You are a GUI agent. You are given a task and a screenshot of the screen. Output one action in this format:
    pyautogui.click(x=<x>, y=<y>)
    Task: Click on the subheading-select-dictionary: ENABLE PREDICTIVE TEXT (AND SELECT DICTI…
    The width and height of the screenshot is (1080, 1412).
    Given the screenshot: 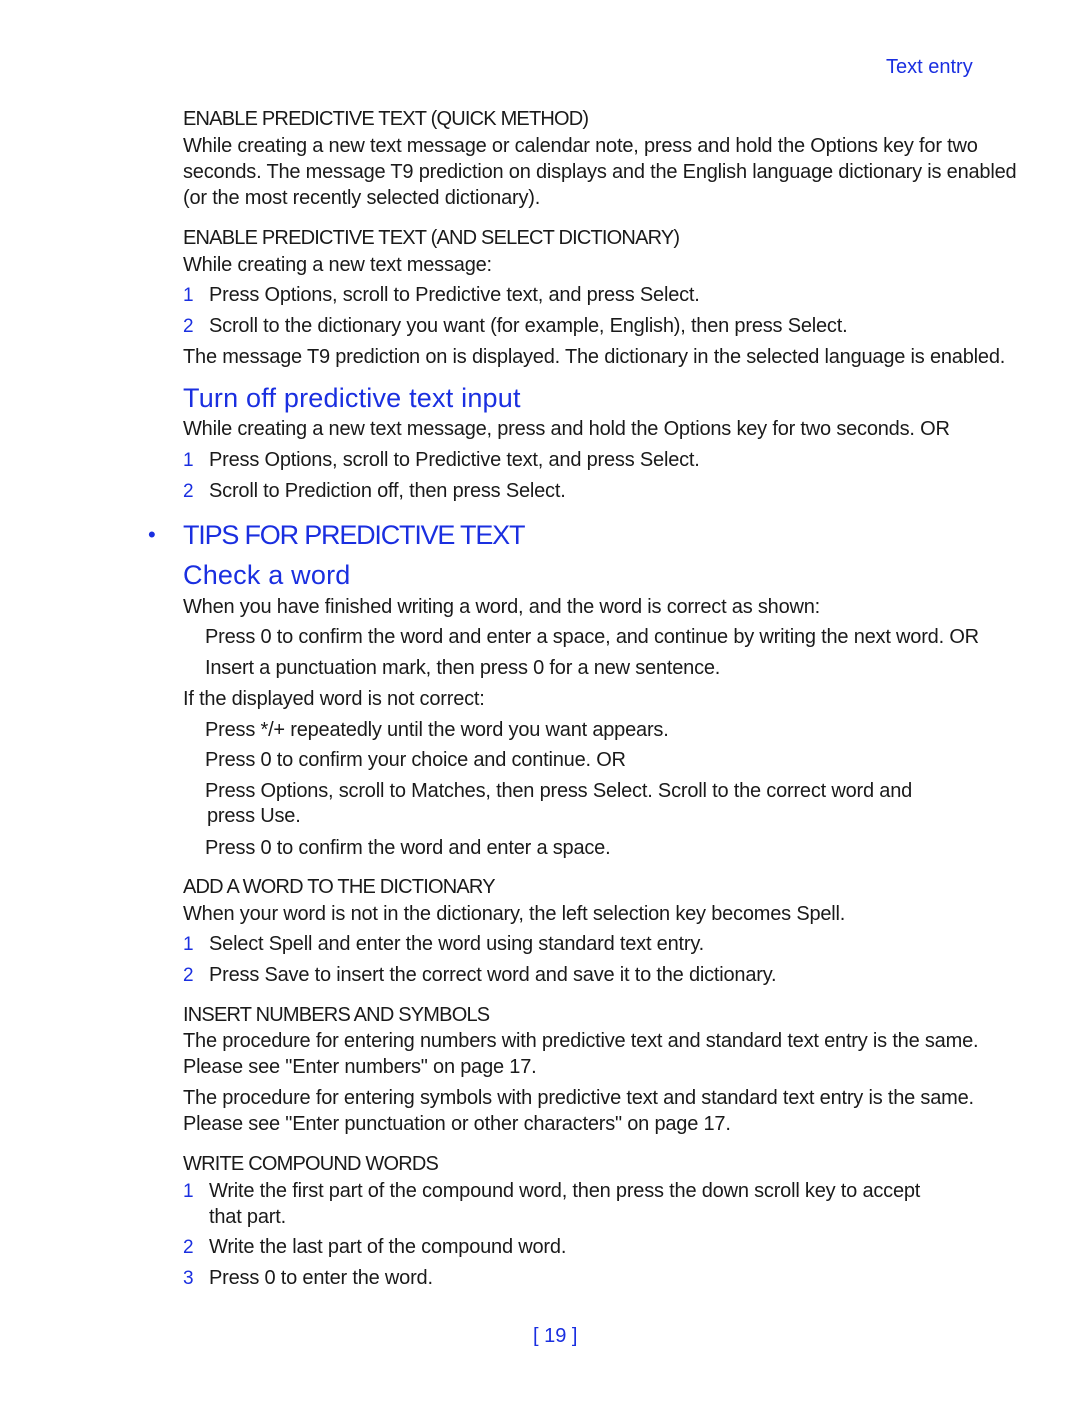 What is the action you would take?
    pyautogui.click(x=431, y=238)
    